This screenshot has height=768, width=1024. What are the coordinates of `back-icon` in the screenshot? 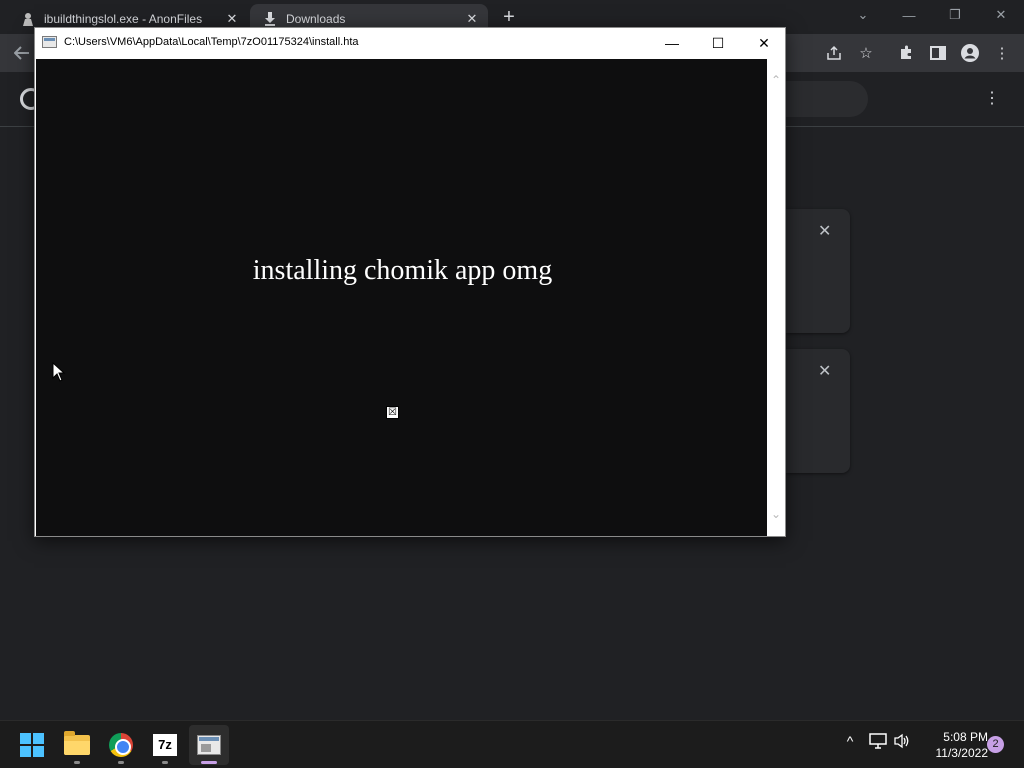 It's located at (22, 53).